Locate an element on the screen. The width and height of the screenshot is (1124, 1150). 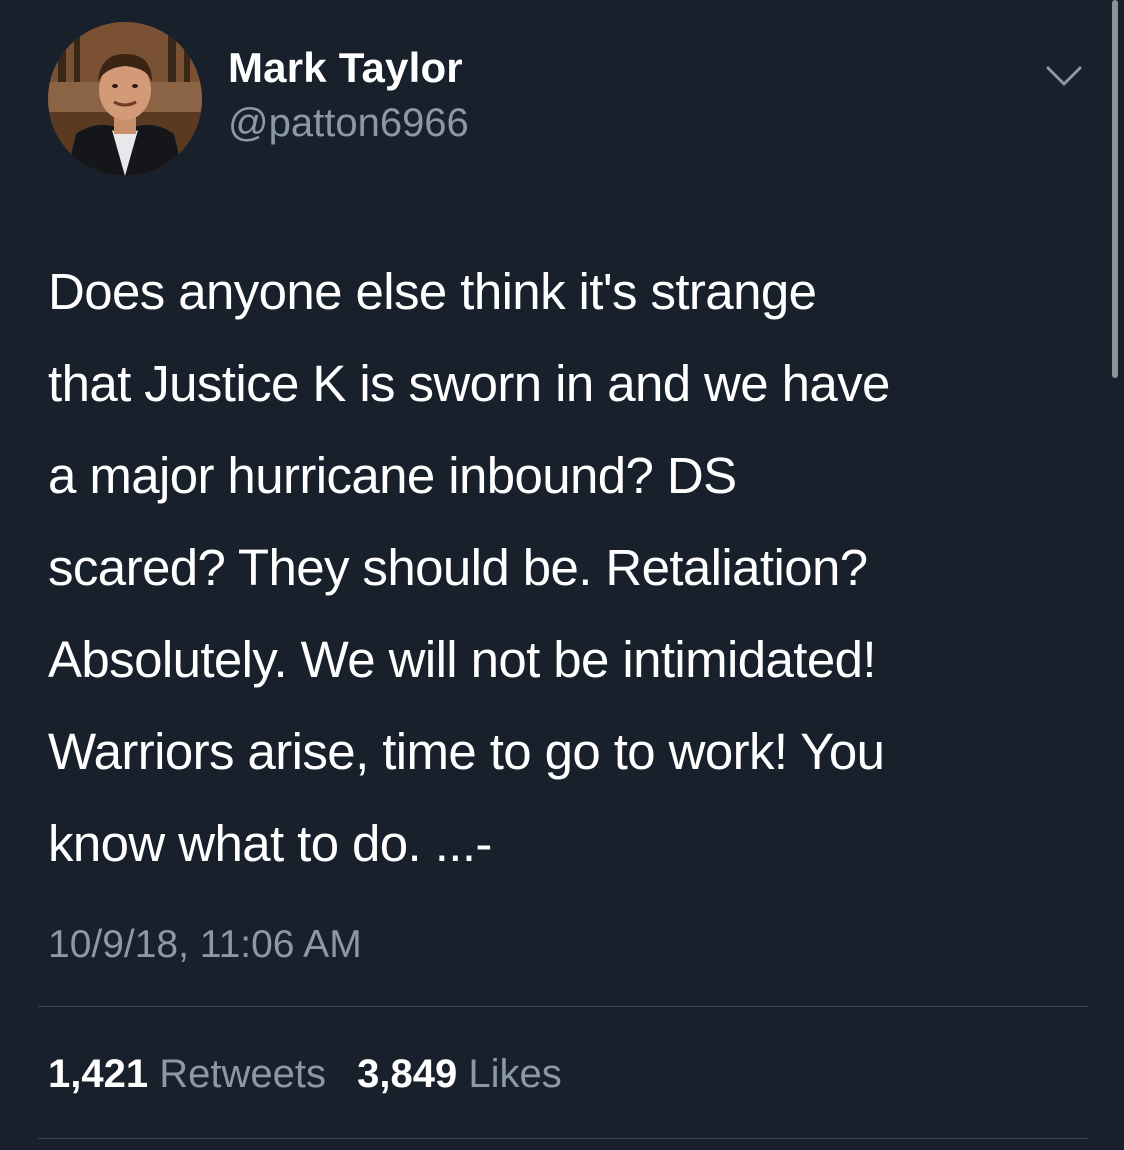
retweets-stat: 1,421 Retweets is located at coordinates (187, 1074).